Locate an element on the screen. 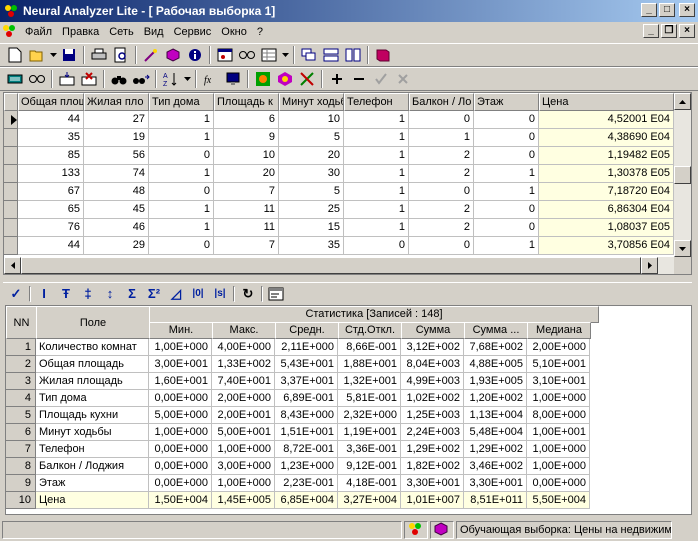 This screenshot has width=698, height=541. stat-refresh-button: ↻ is located at coordinates (248, 294).